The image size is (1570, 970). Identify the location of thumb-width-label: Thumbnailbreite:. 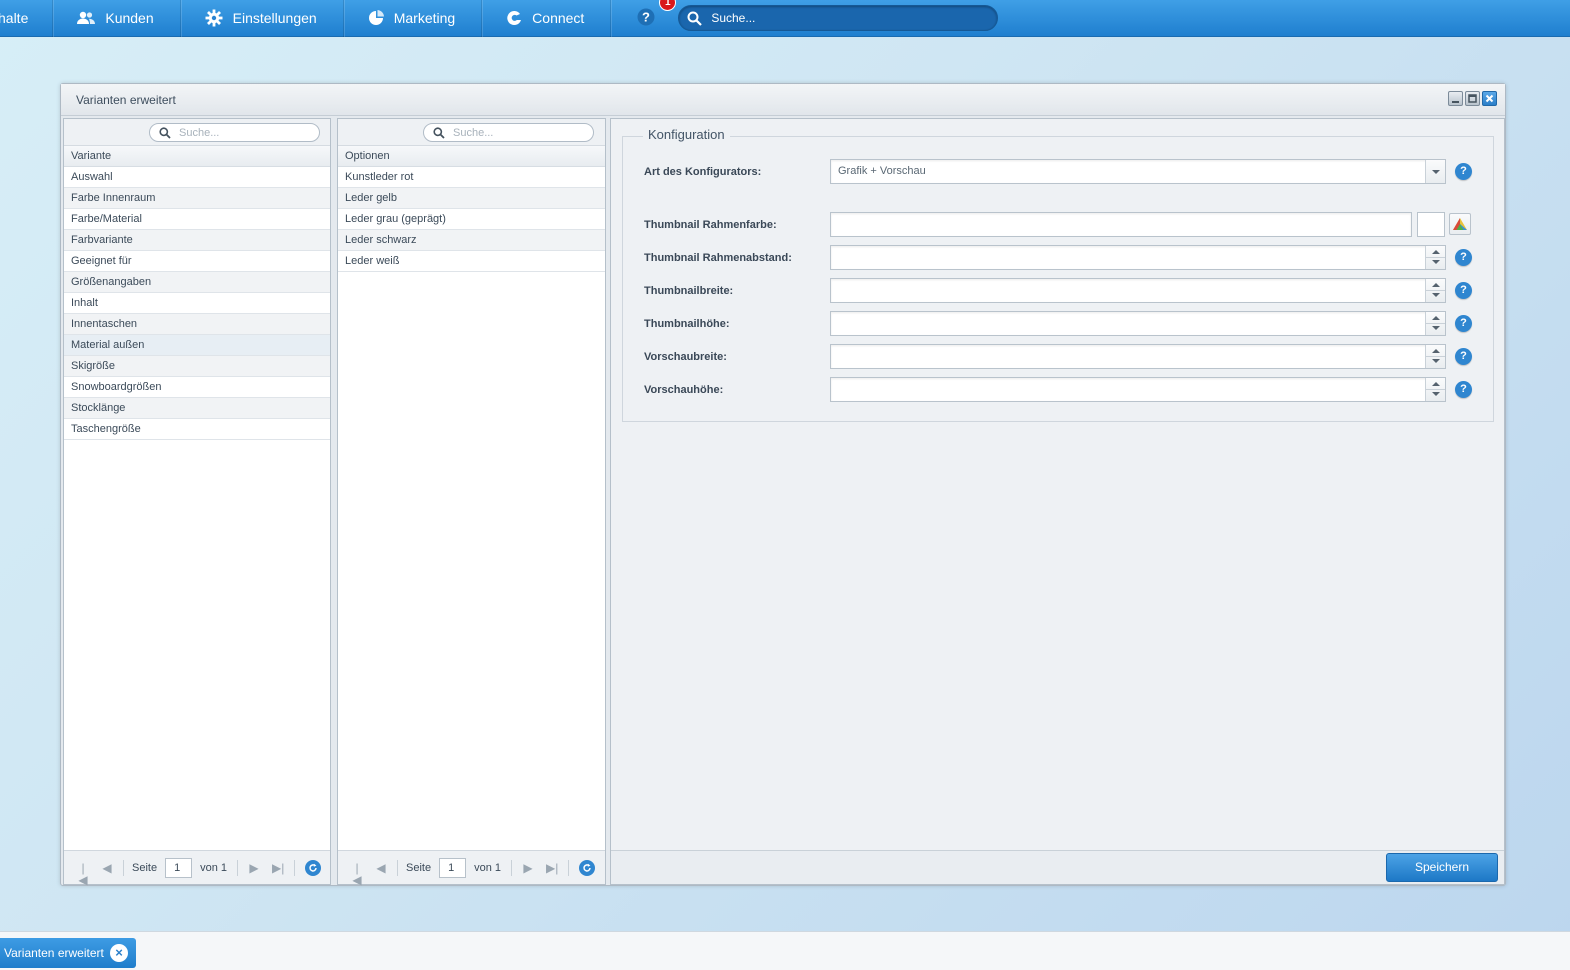
(689, 291).